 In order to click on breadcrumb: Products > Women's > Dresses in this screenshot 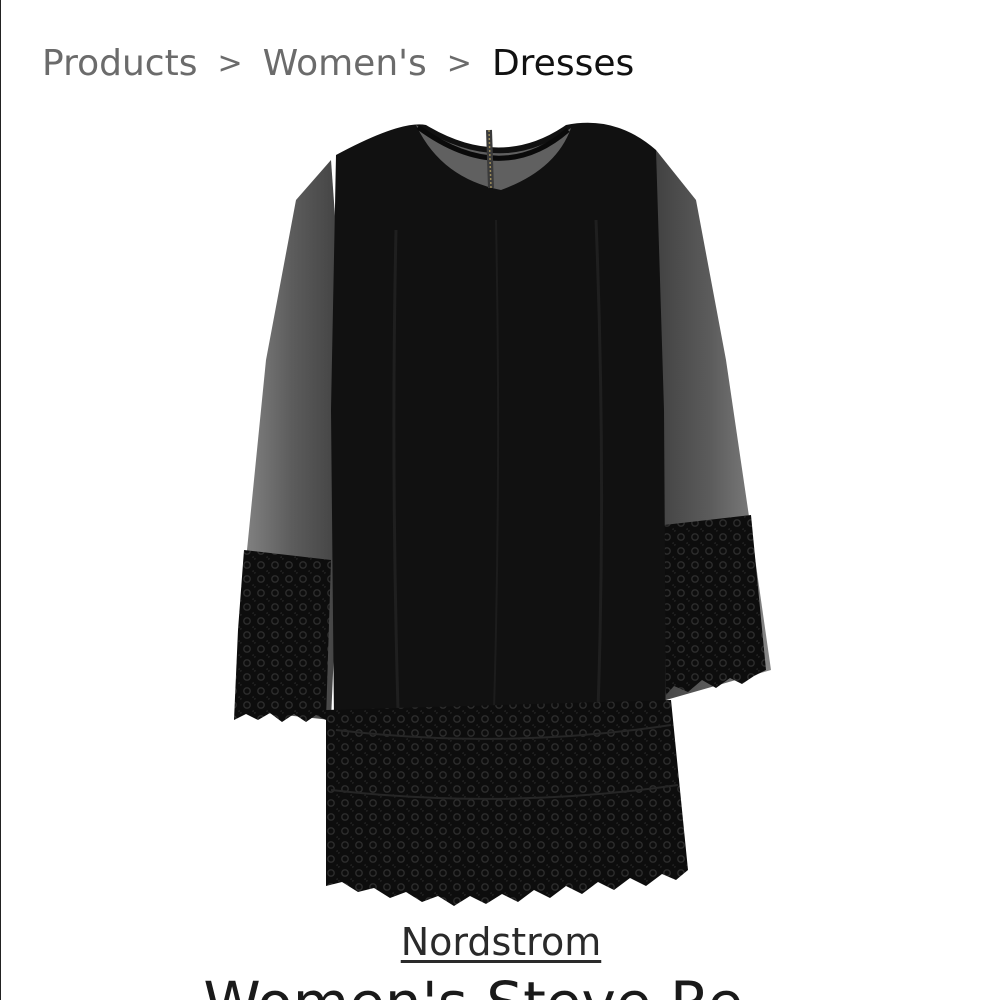, I will do `click(338, 63)`.